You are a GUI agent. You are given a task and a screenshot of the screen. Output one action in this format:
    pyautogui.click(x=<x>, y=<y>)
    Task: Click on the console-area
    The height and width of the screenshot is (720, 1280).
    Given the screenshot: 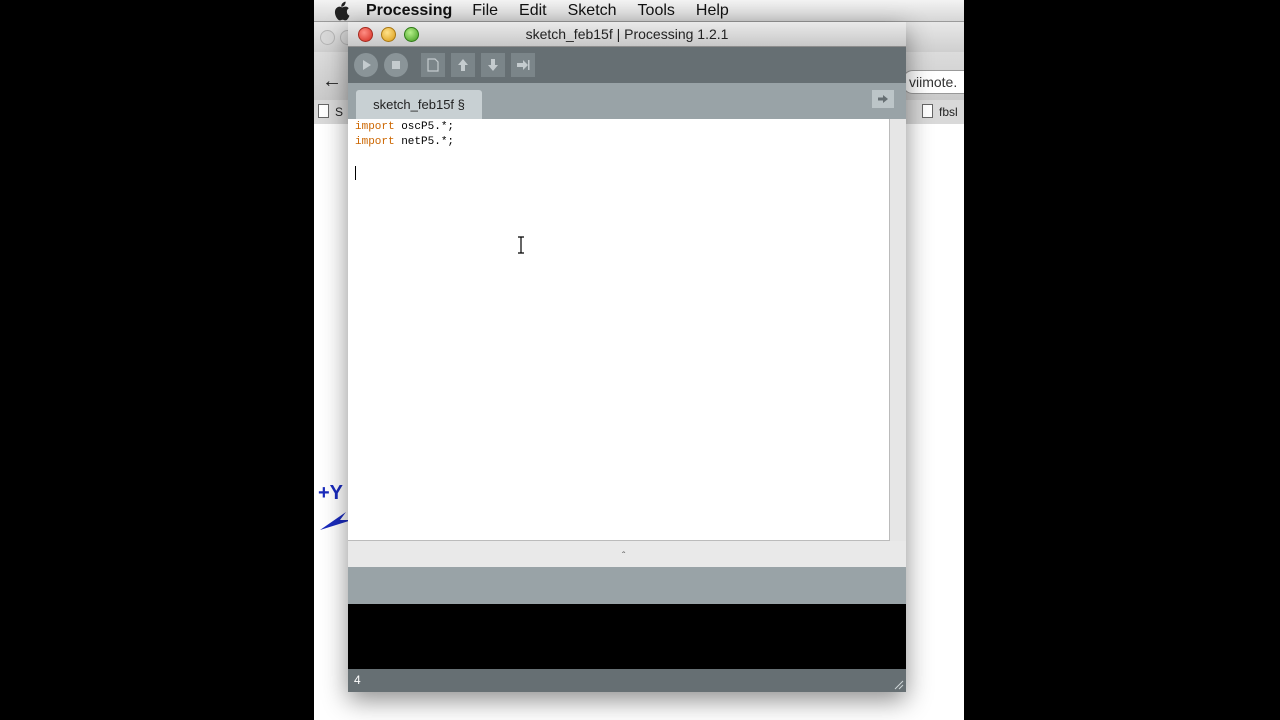 What is the action you would take?
    pyautogui.click(x=627, y=636)
    